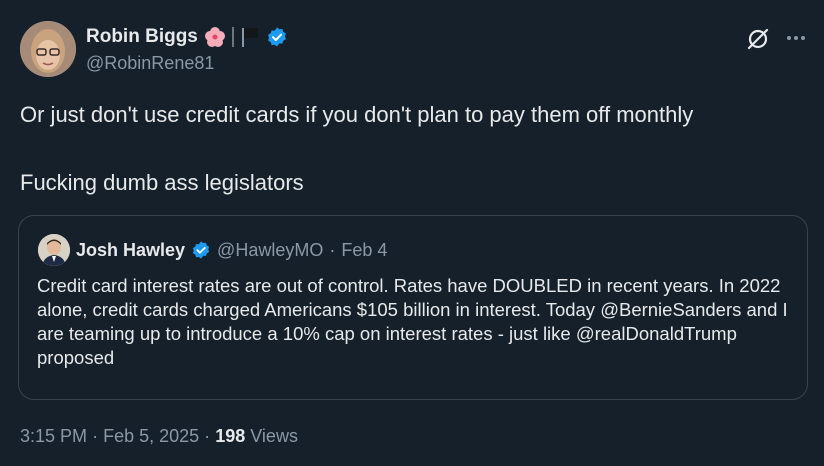 This screenshot has height=466, width=824. I want to click on views-label: Views, so click(274, 436).